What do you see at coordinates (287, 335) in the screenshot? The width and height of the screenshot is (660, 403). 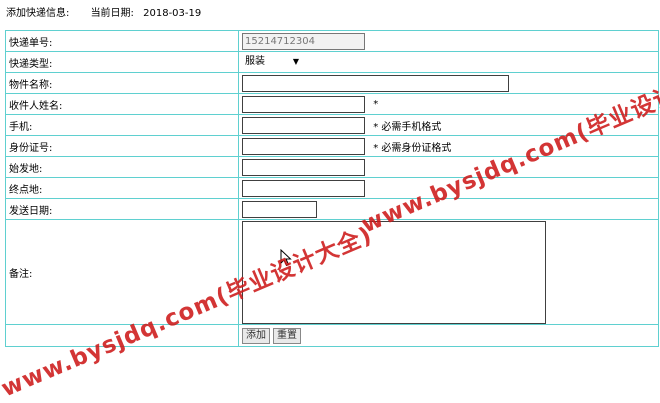 I see `reset-button: 重置` at bounding box center [287, 335].